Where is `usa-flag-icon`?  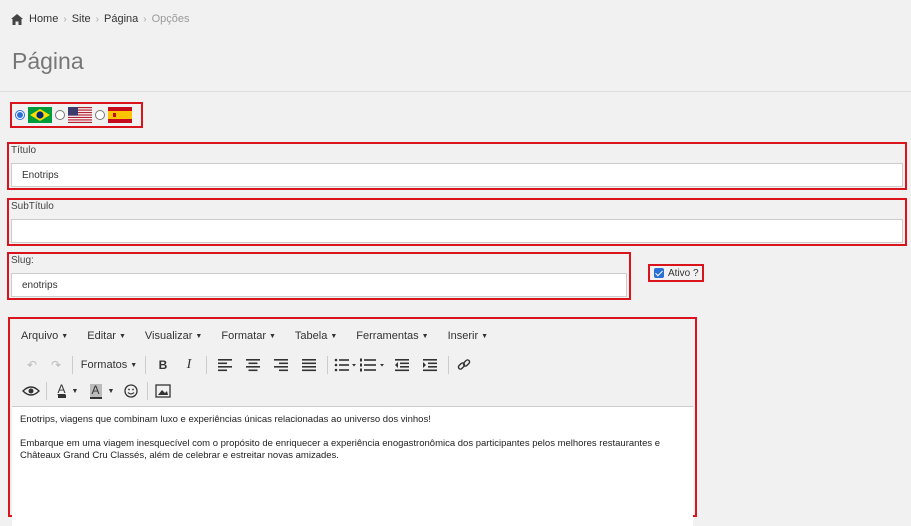 usa-flag-icon is located at coordinates (80, 115).